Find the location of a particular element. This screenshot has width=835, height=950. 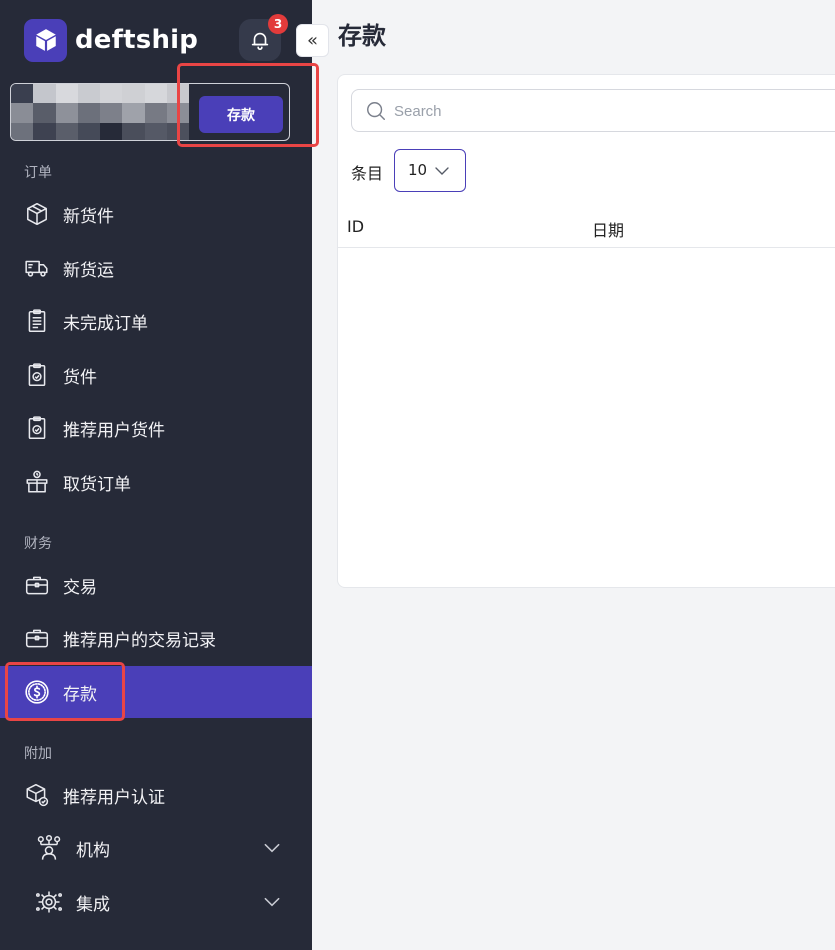

sidebar-item-label: 新货件 is located at coordinates (88, 216).